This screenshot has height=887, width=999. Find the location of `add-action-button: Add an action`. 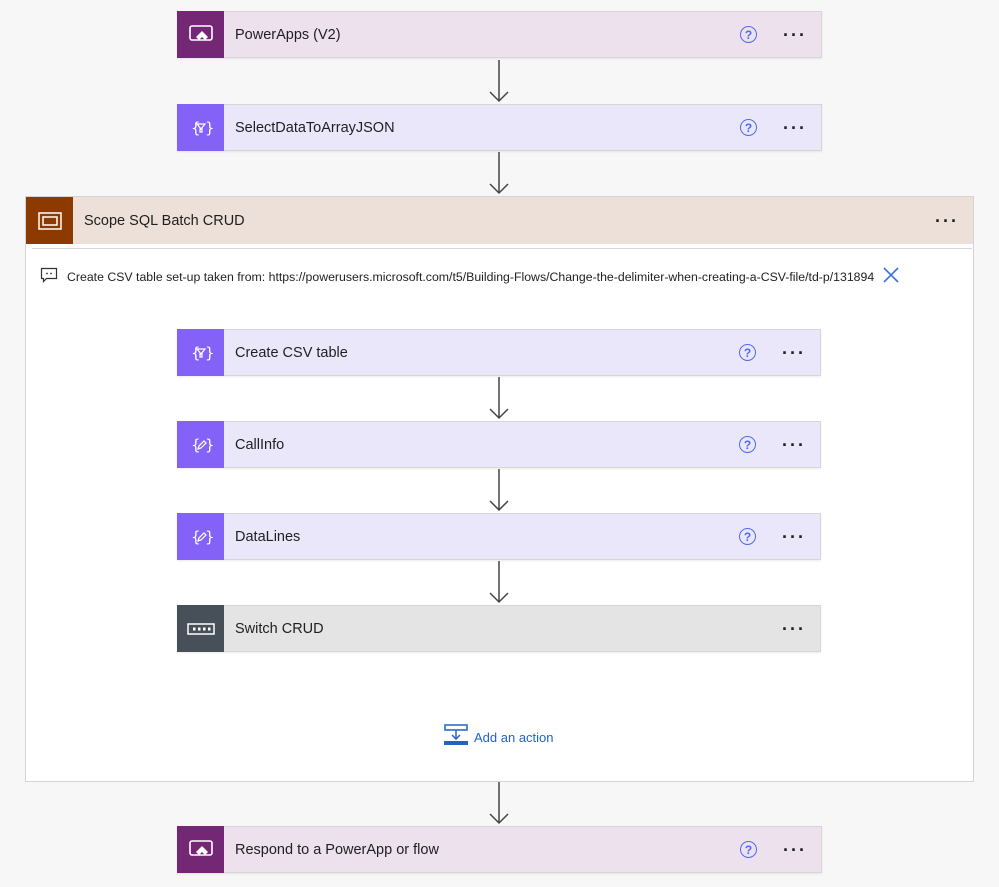

add-action-button: Add an action is located at coordinates (499, 737).